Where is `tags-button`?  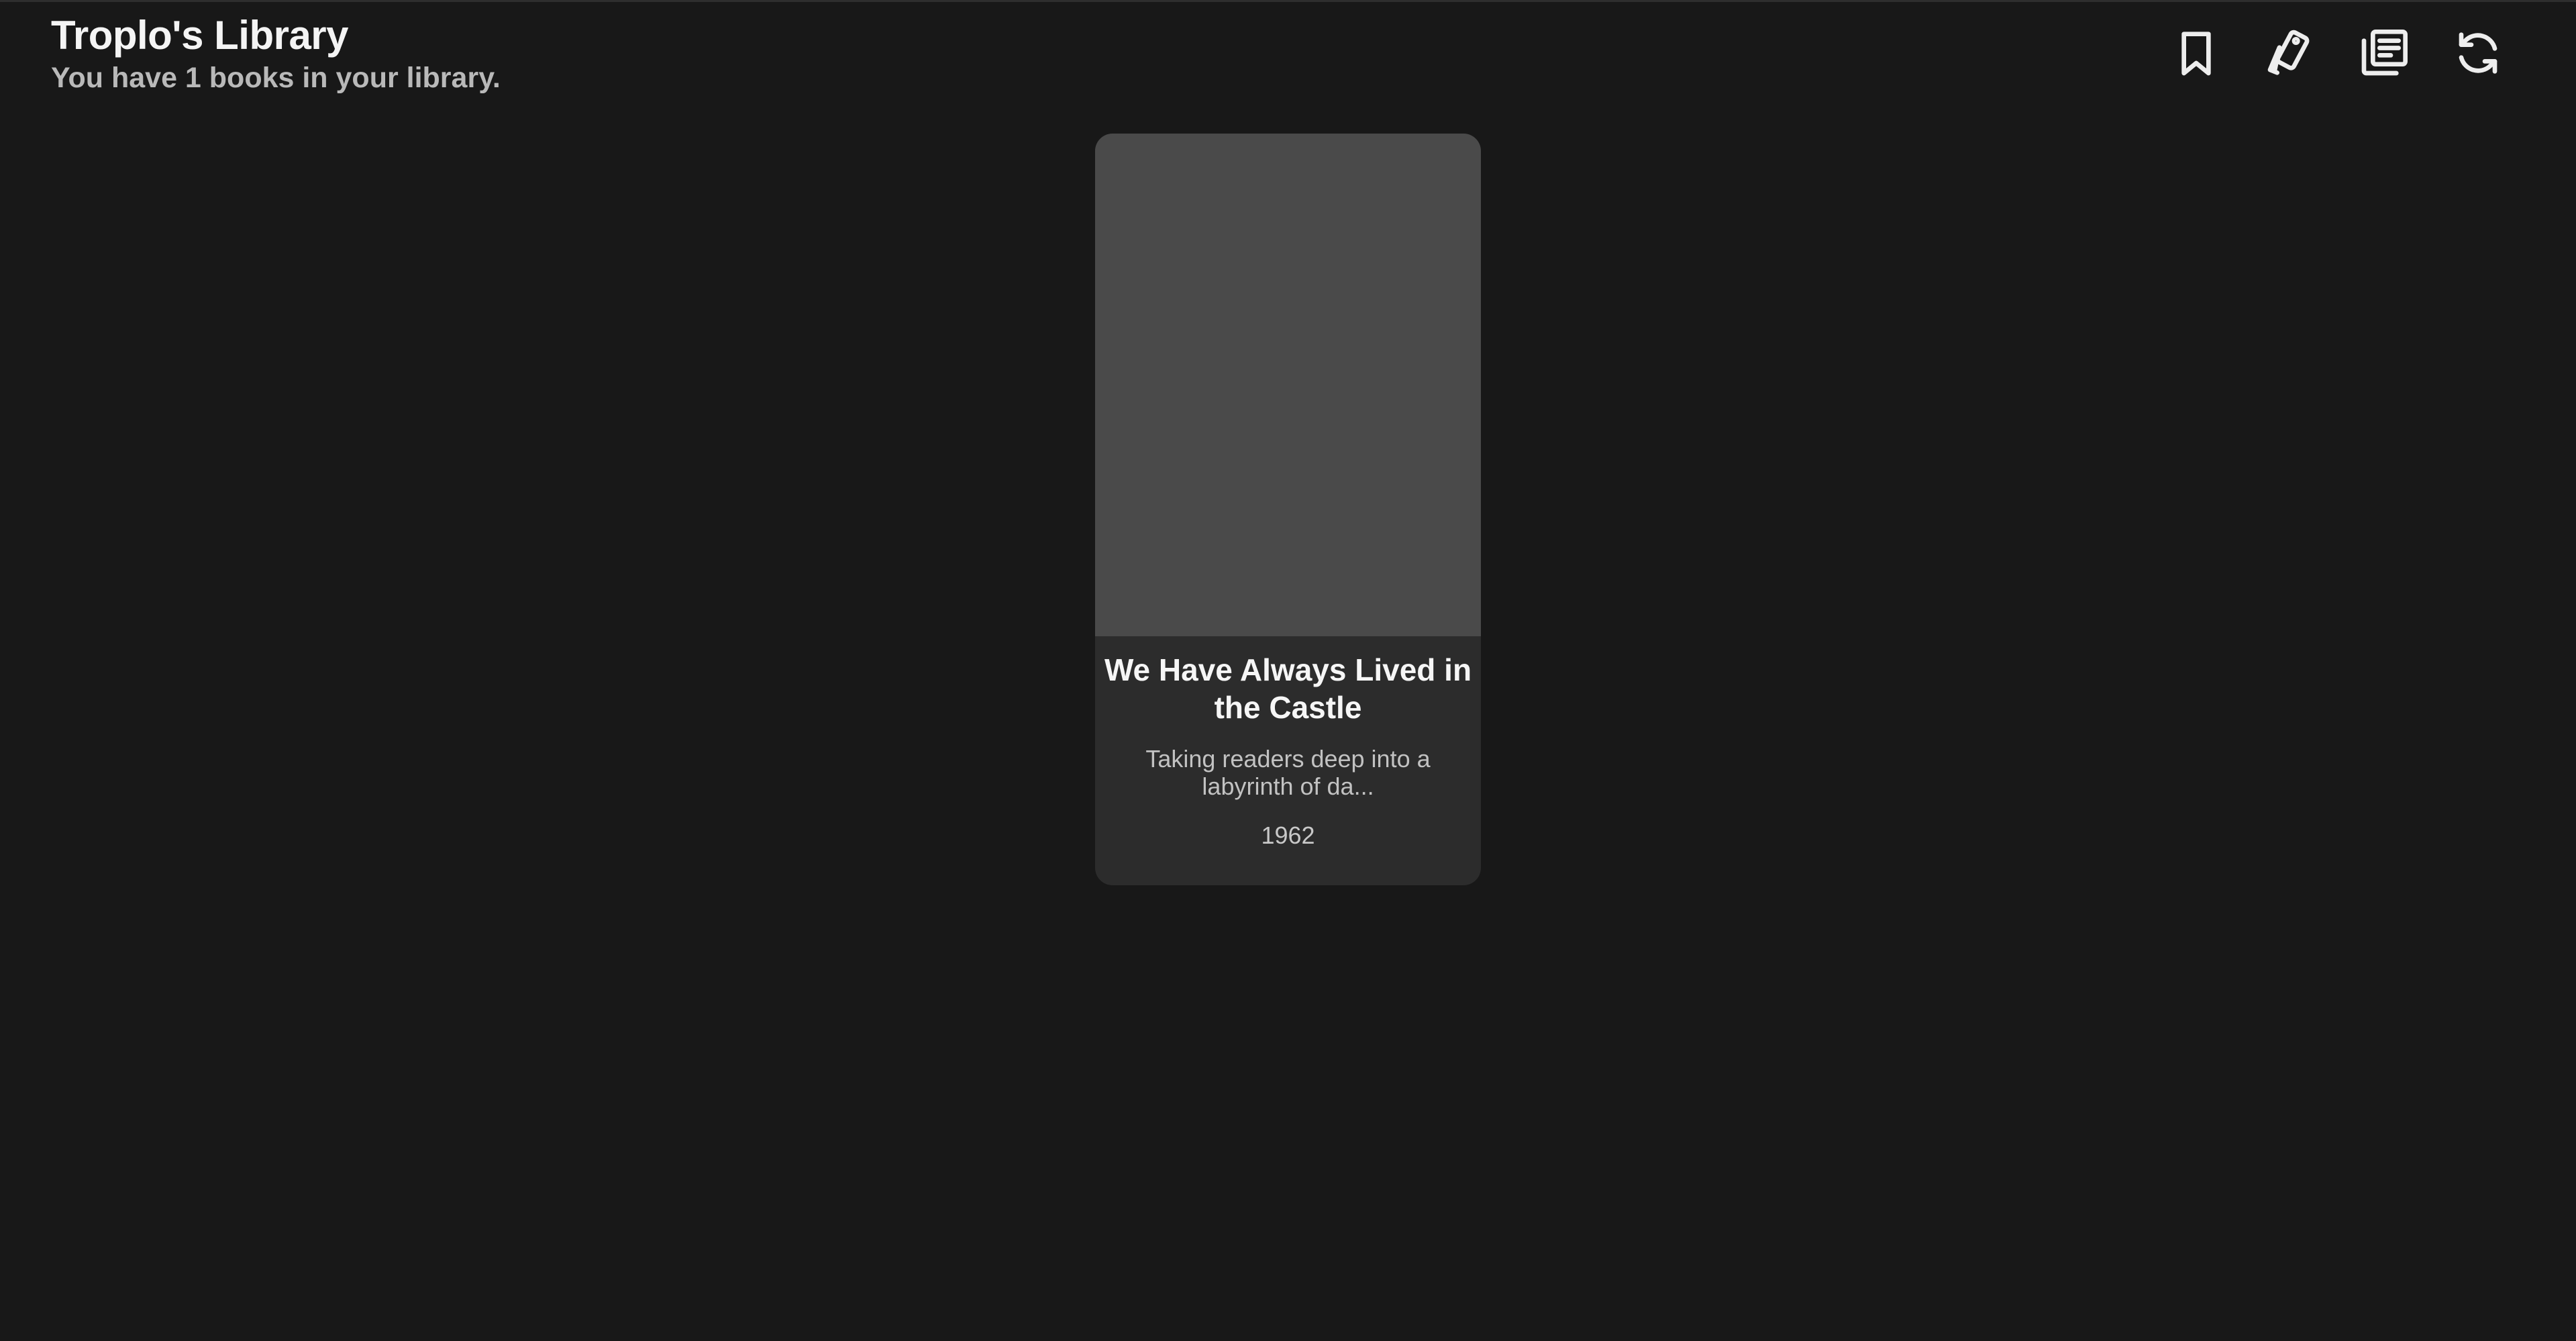
tags-button is located at coordinates (2290, 53).